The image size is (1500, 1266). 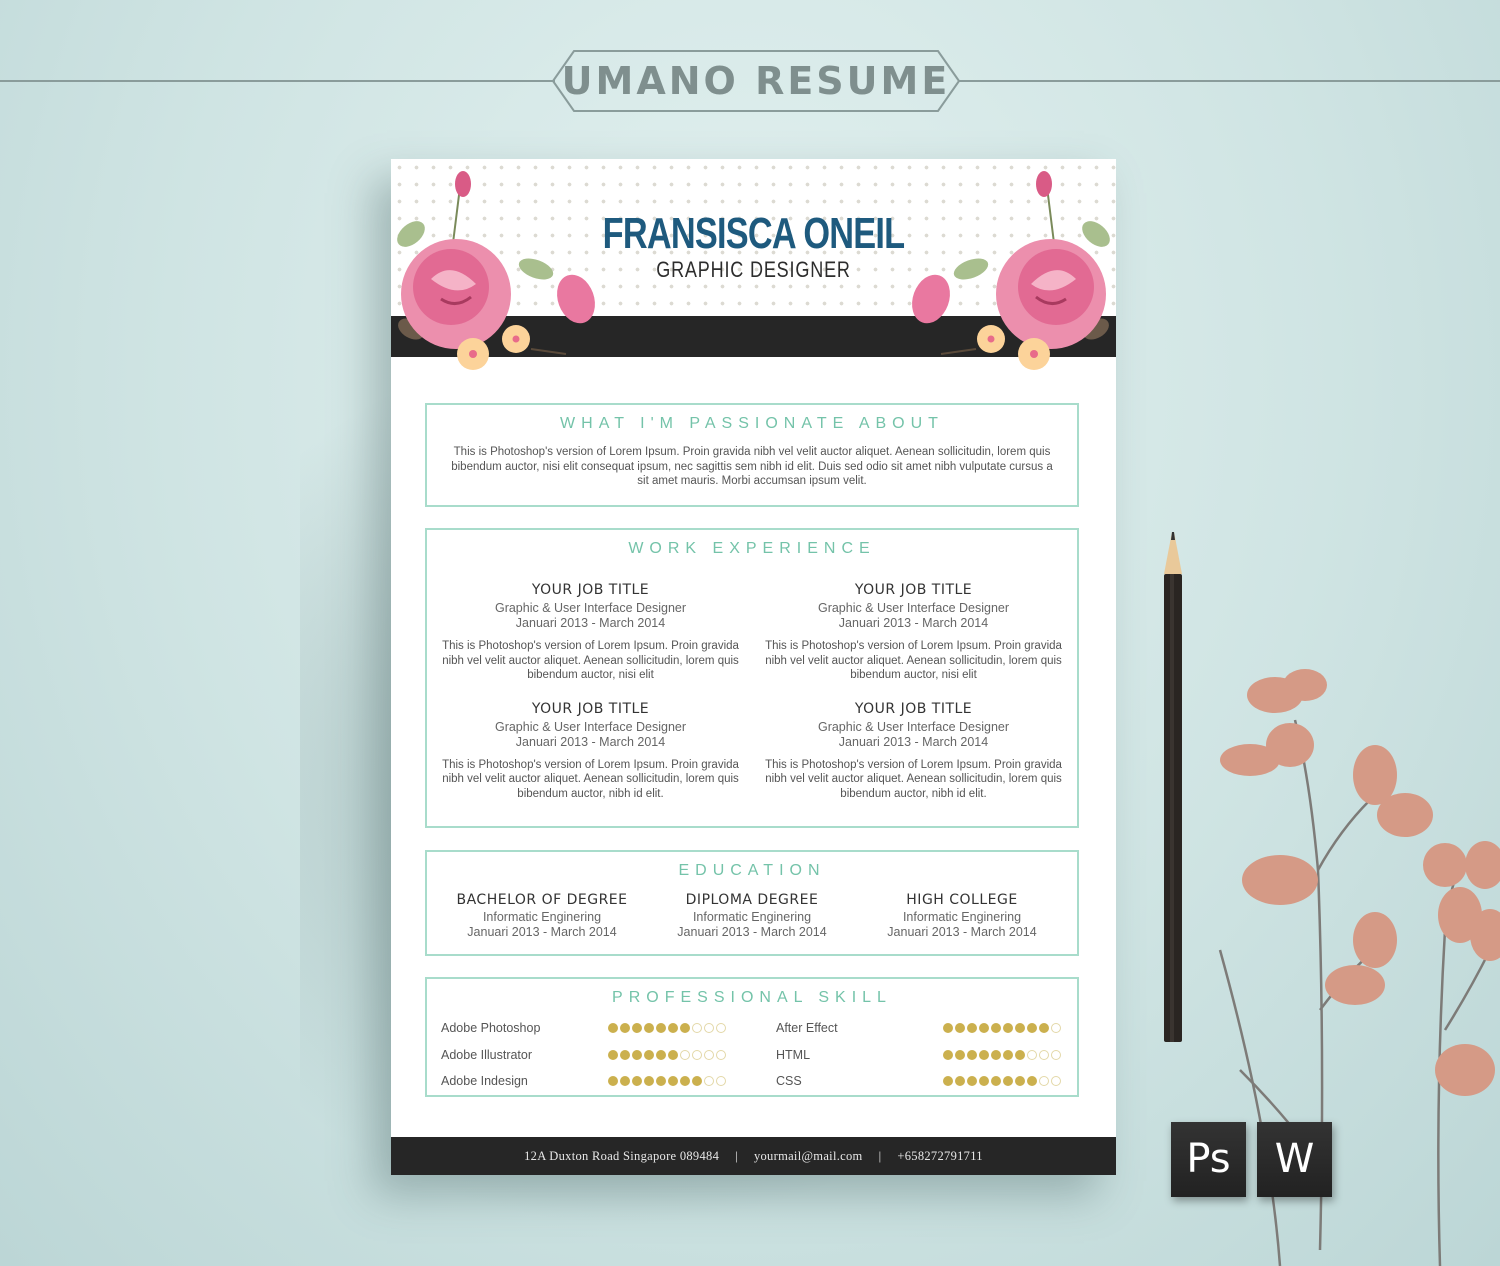 I want to click on footer-email: yourmail@mail.com, so click(x=808, y=1156).